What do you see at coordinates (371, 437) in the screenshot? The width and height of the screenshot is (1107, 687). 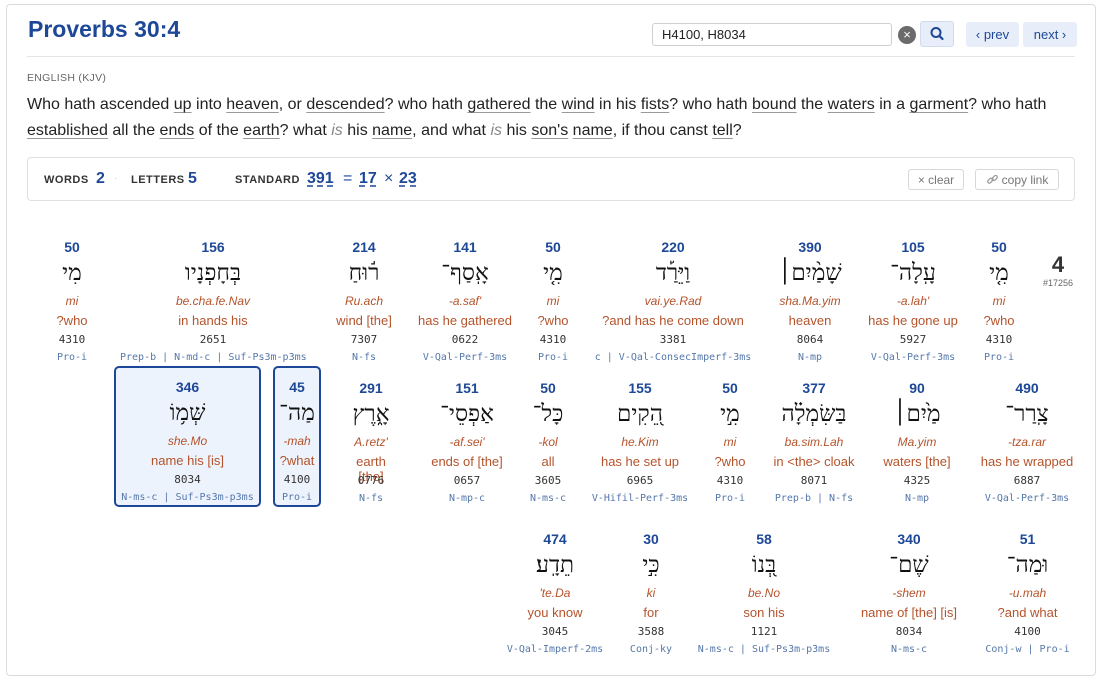 I see `word-card: 291 אָ֑רֶץ A.retz' earth [the] 0776 N-fs` at bounding box center [371, 437].